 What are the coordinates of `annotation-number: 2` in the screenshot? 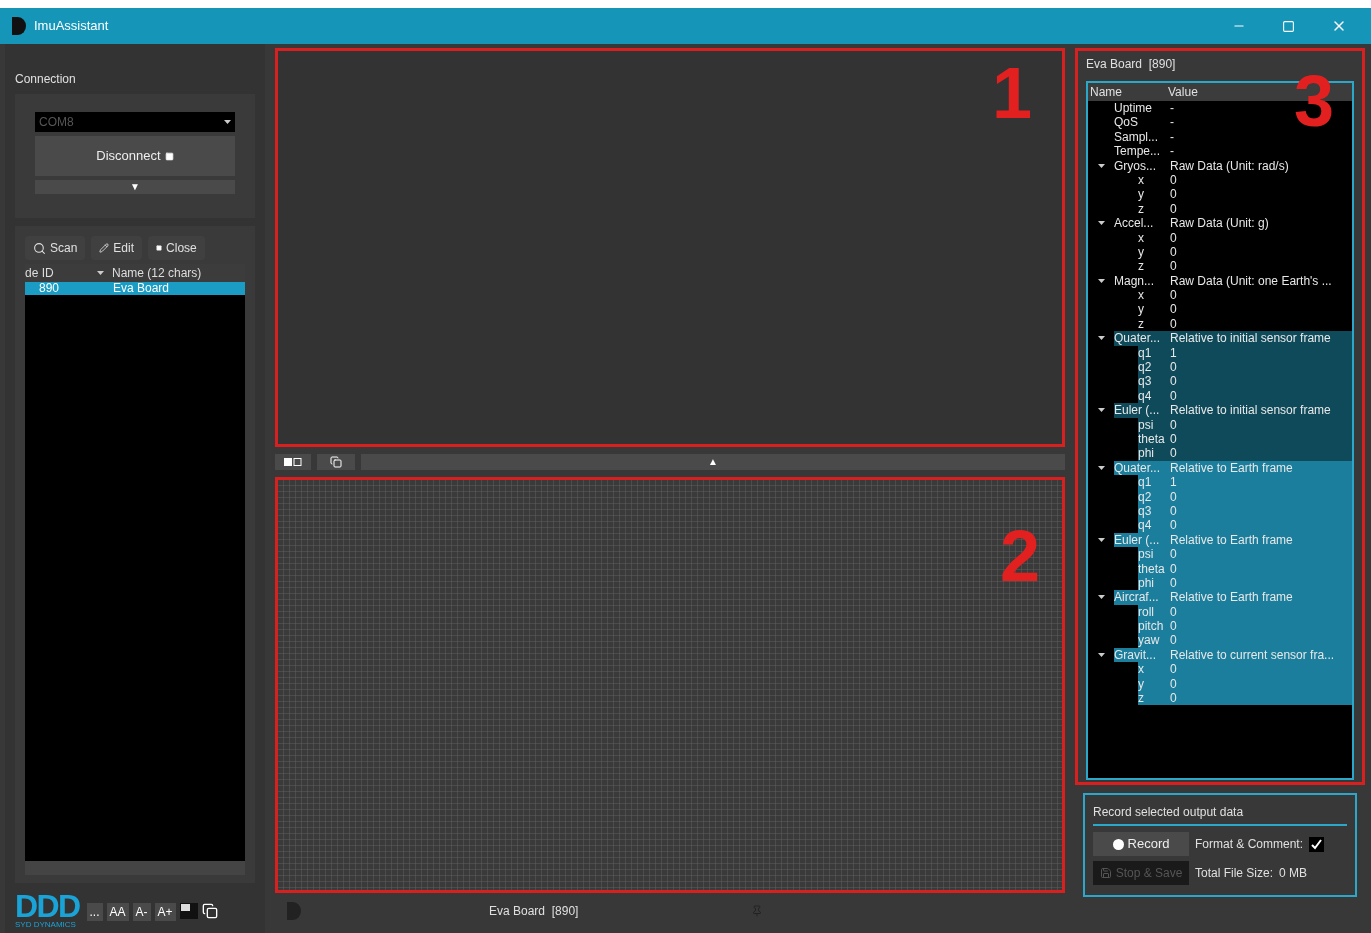 It's located at (1019, 556).